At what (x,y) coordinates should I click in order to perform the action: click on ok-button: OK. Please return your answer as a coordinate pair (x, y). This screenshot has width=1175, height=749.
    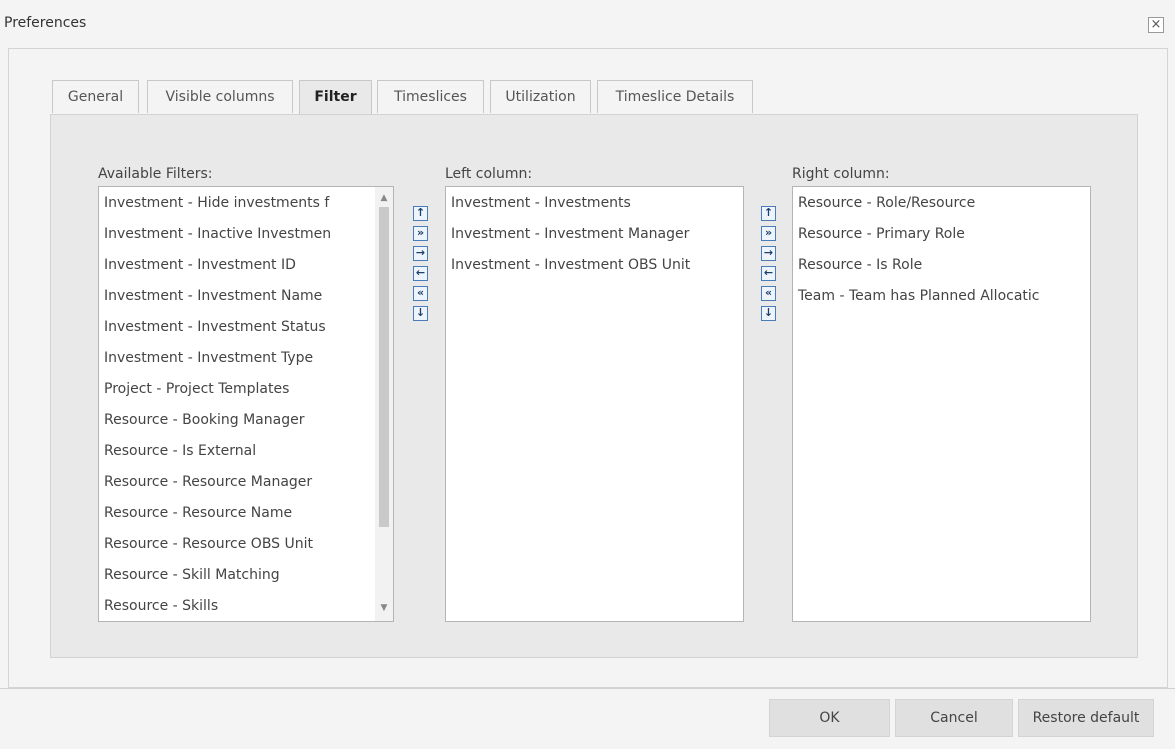
    Looking at the image, I should click on (829, 718).